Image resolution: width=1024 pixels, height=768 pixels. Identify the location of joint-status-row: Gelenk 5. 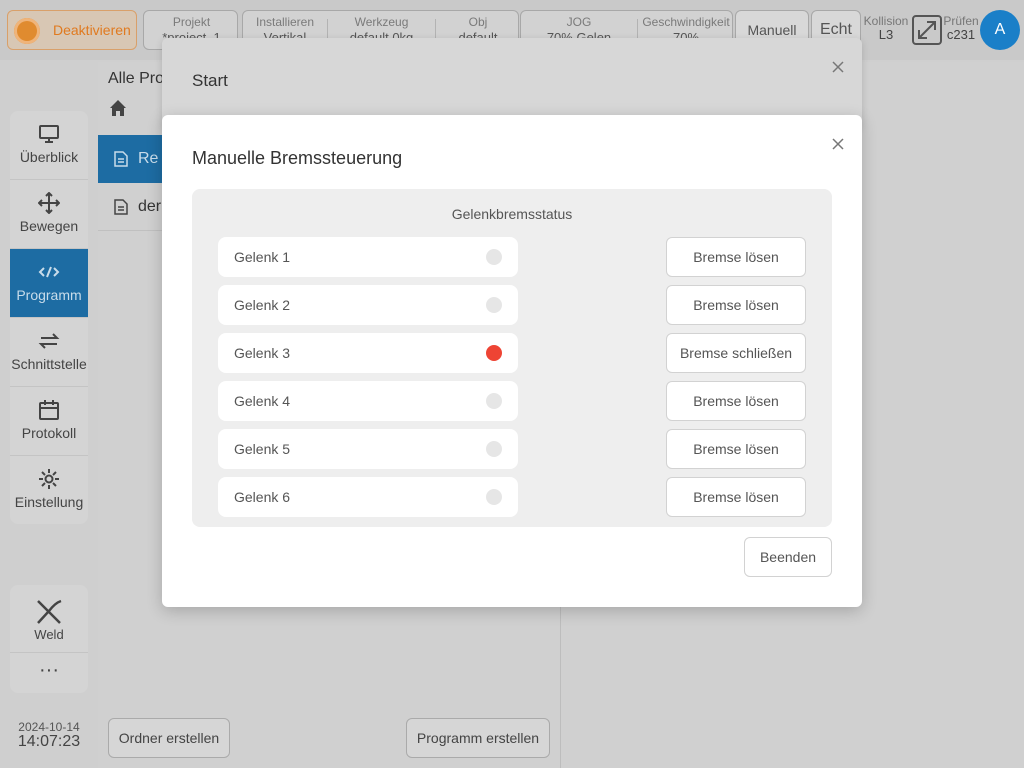
(368, 449).